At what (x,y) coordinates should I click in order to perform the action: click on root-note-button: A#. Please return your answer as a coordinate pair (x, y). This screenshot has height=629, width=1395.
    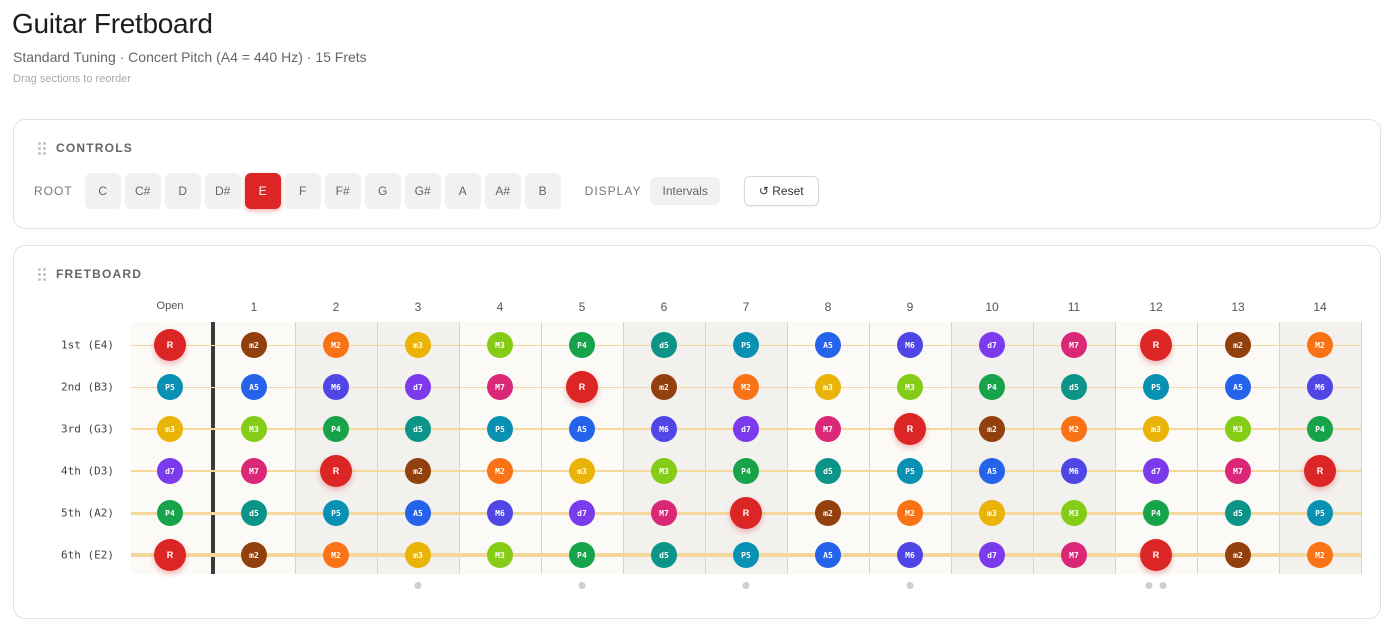
    Looking at the image, I should click on (502, 191).